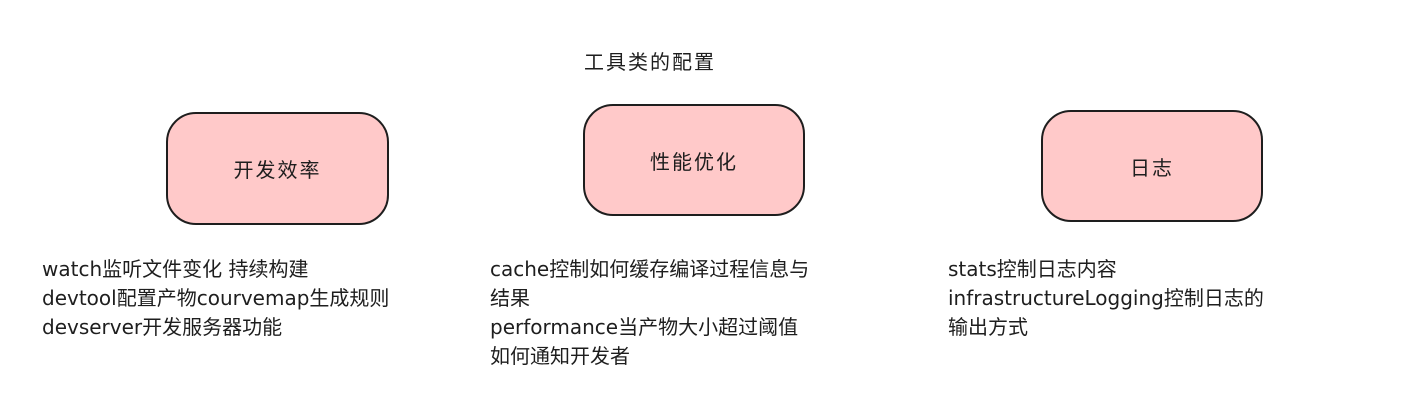  Describe the element at coordinates (1032, 269) in the screenshot. I see `note-line: stats控制日志内容` at that location.